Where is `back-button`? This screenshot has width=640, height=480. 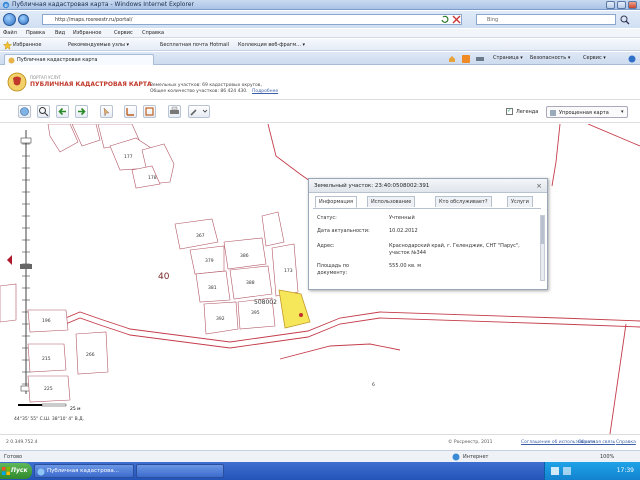 back-button is located at coordinates (9, 19).